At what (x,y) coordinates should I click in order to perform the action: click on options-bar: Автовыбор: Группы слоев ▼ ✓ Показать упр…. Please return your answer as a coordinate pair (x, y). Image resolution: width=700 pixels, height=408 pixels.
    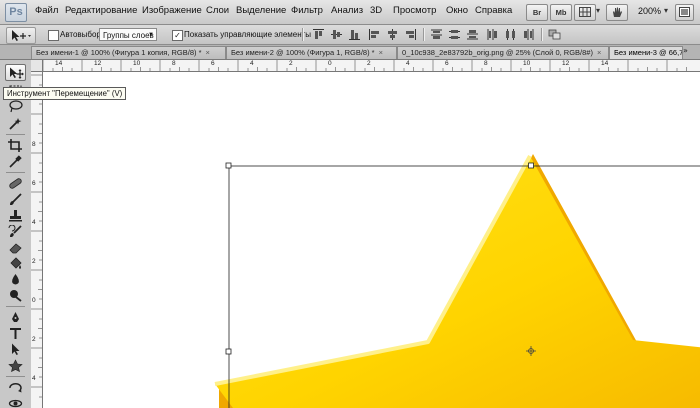
    Looking at the image, I should click on (350, 35).